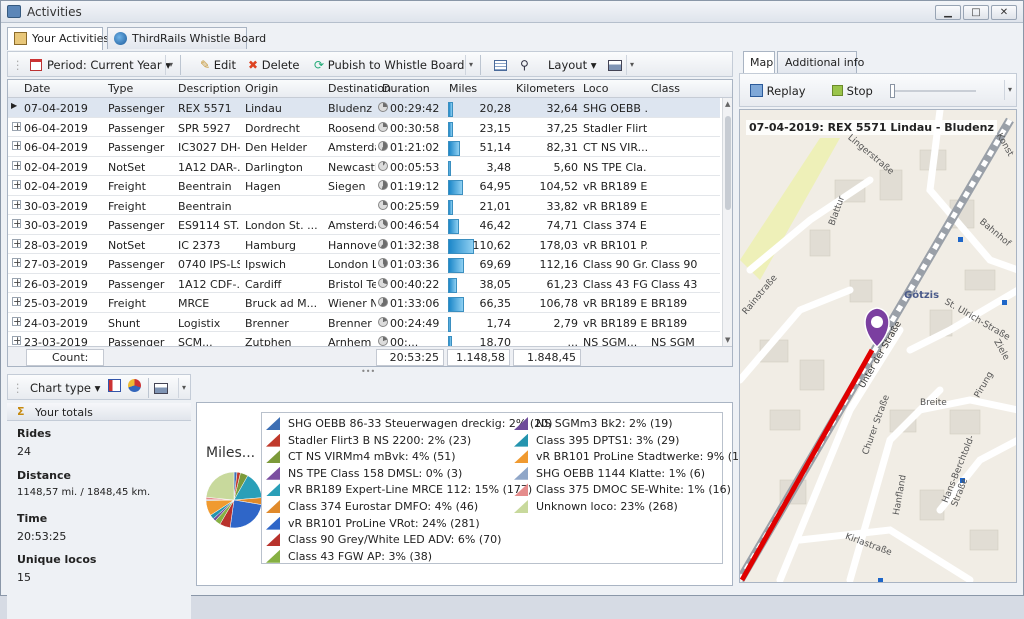  Describe the element at coordinates (728, 163) in the screenshot. I see `scroll-thumb` at that location.